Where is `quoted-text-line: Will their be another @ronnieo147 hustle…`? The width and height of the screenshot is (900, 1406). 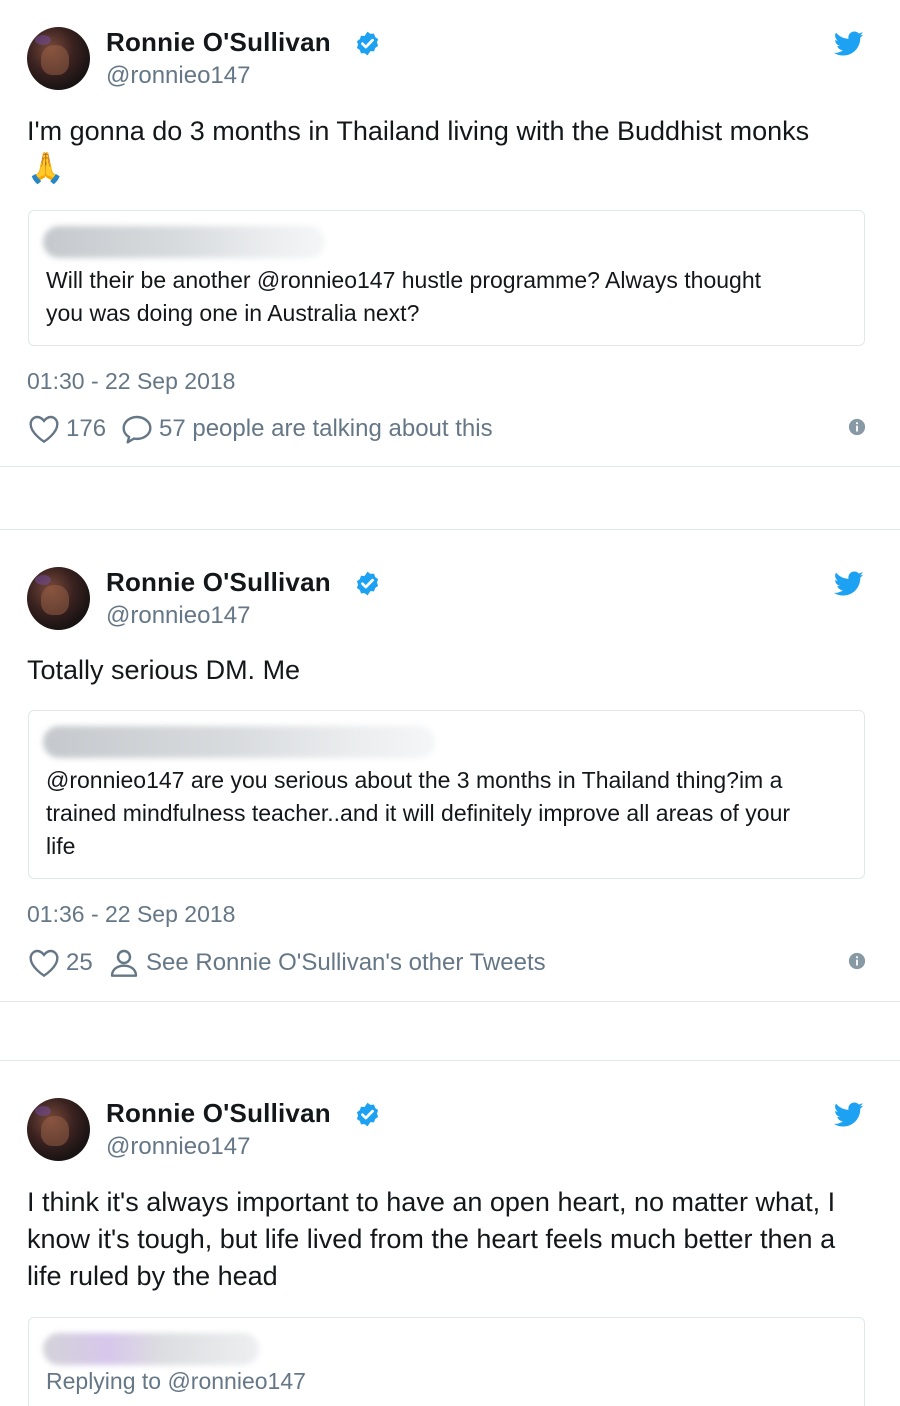 quoted-text-line: Will their be another @ronnieo147 hustle… is located at coordinates (404, 280).